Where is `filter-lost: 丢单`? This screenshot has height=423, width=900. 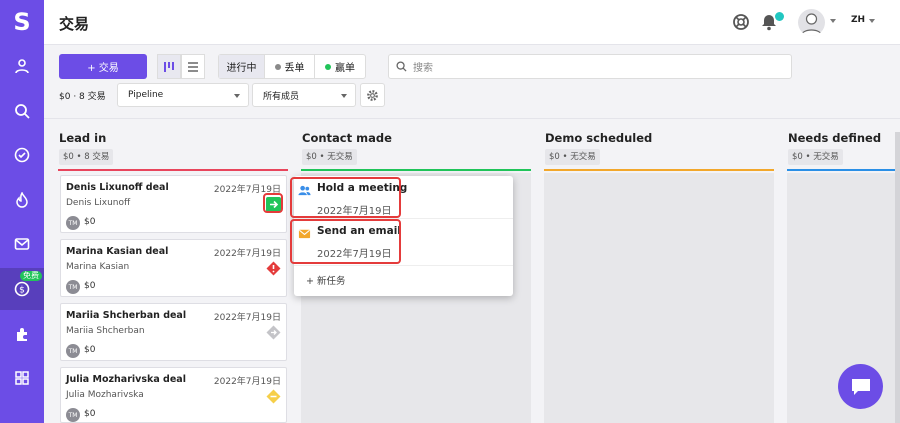
filter-lost: 丢单 is located at coordinates (290, 66).